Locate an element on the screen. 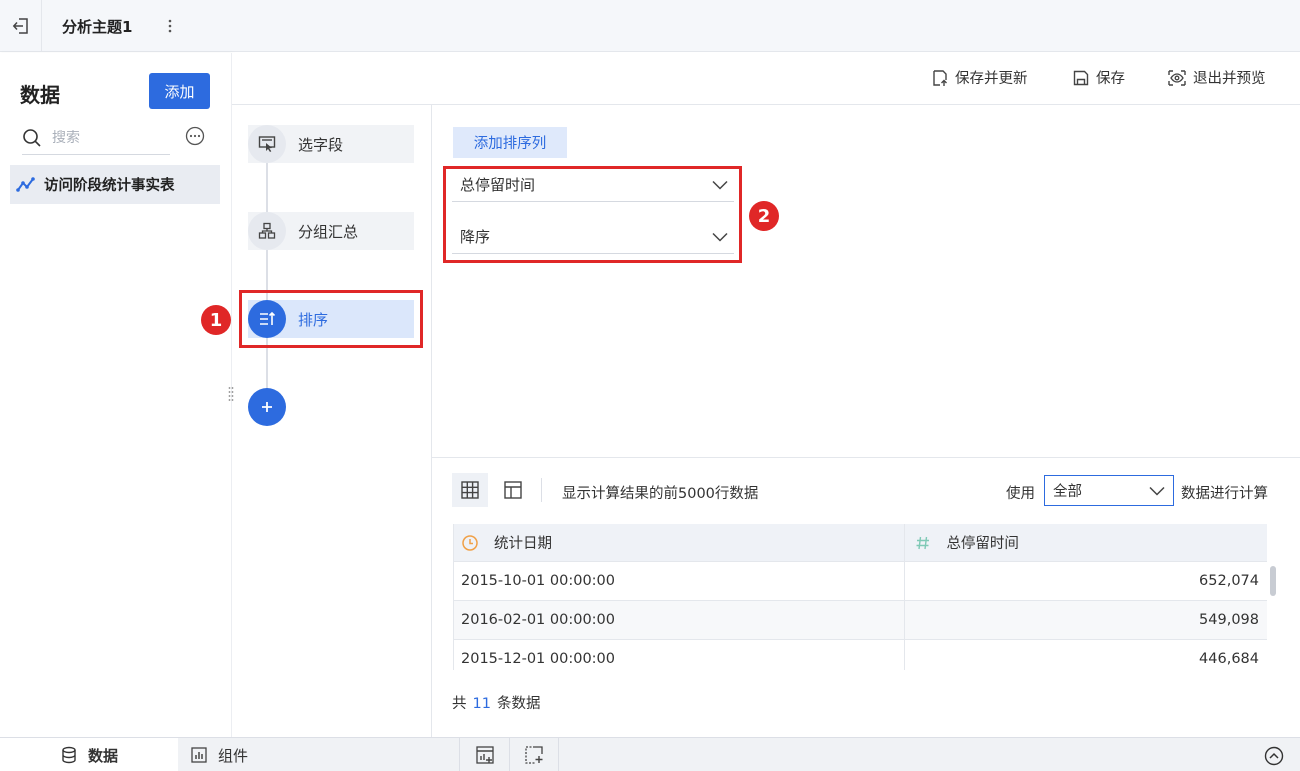 Image resolution: width=1300 pixels, height=771 pixels. sort-field-value: 总停留时间 is located at coordinates (498, 185).